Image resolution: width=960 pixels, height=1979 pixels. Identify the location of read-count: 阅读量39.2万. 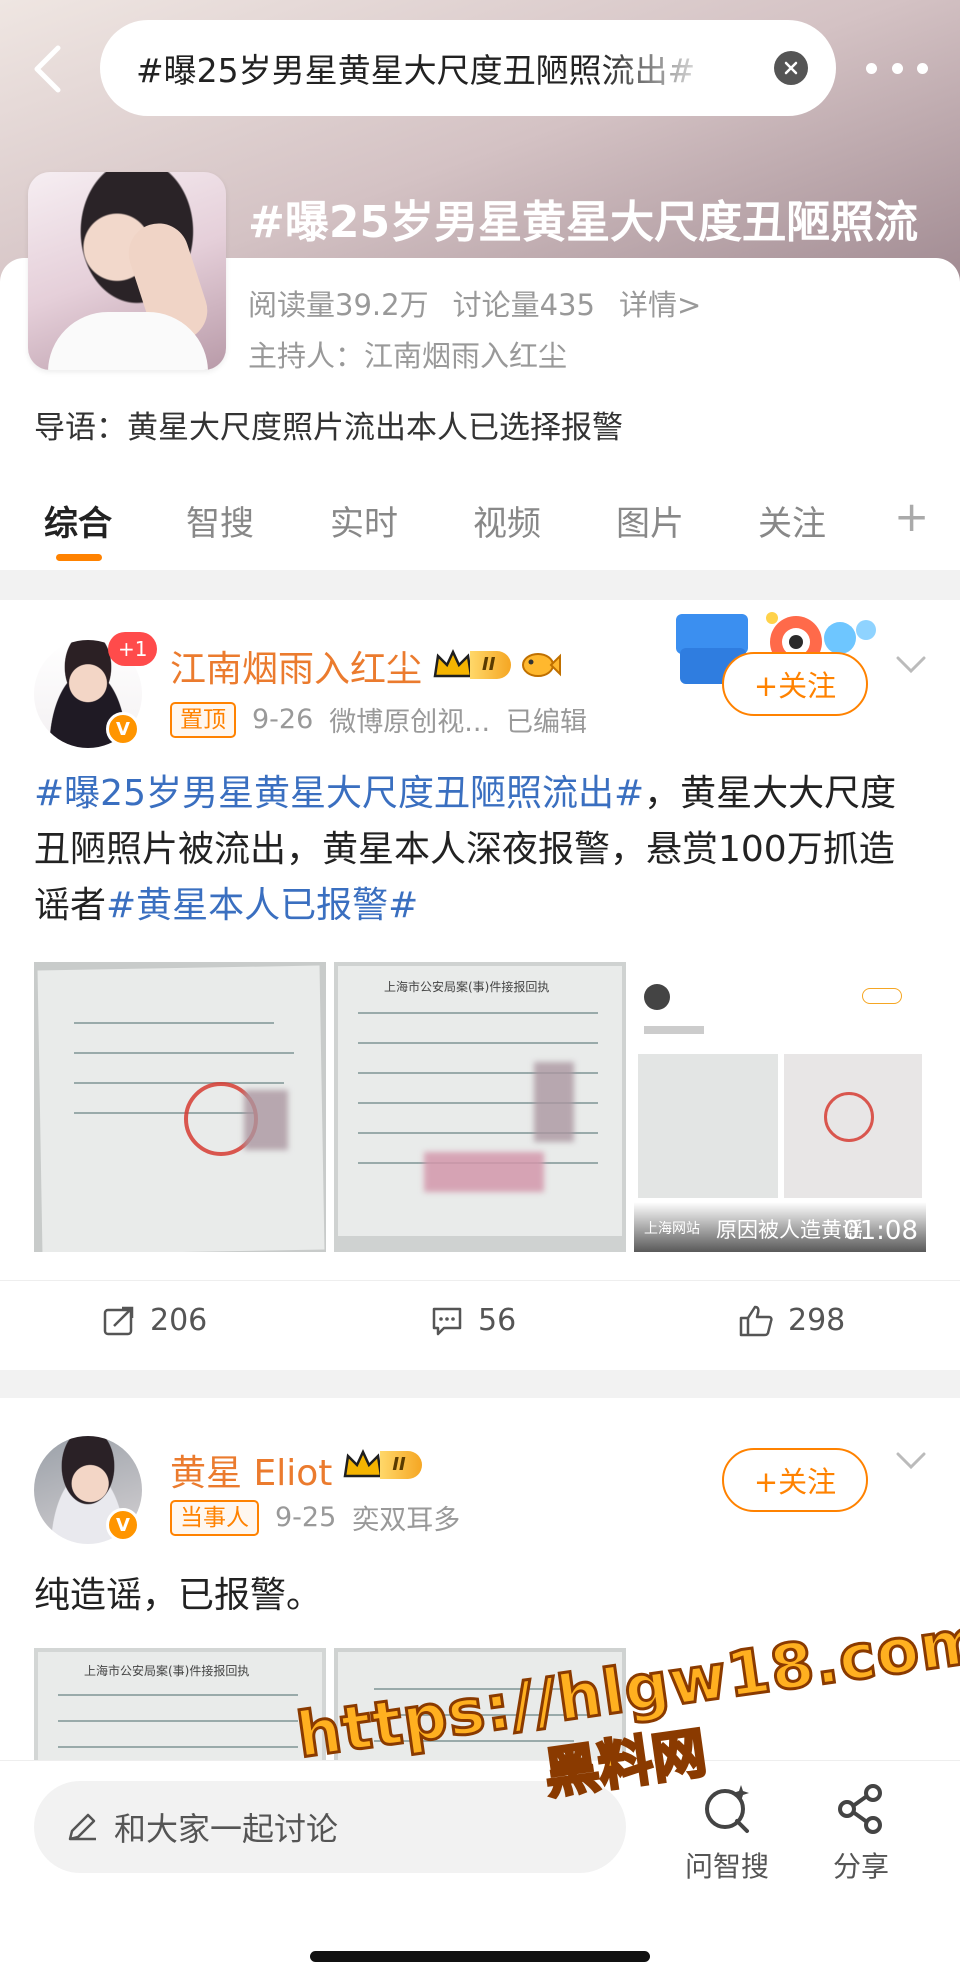
(338, 305).